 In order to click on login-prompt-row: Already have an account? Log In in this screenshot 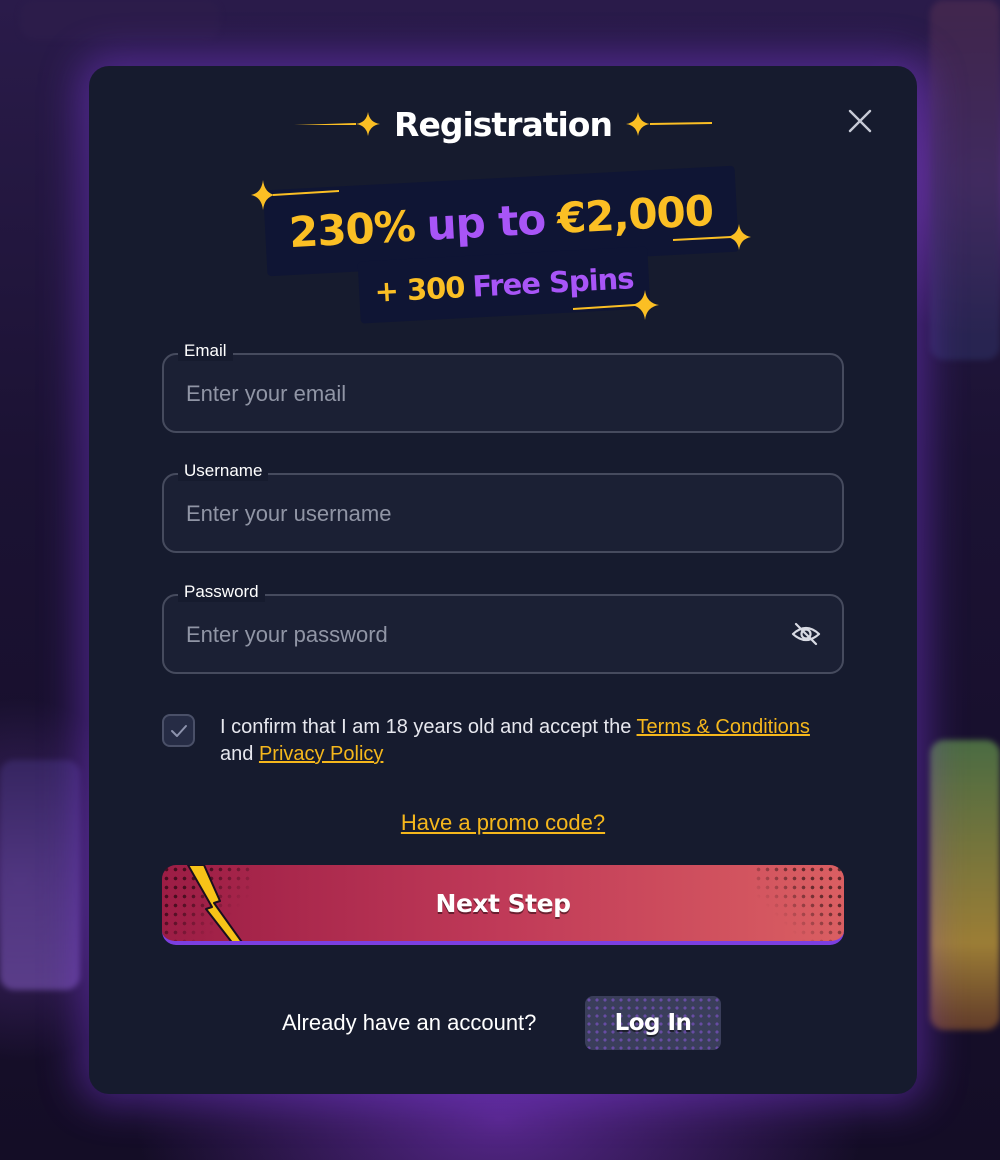, I will do `click(503, 1023)`.